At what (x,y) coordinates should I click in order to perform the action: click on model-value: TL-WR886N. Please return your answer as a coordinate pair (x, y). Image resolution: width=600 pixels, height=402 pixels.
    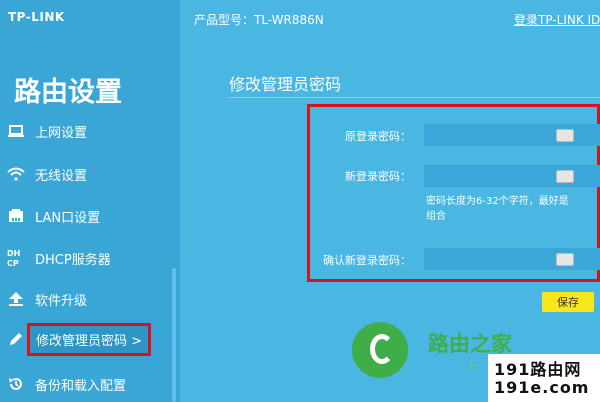
    Looking at the image, I should click on (289, 20).